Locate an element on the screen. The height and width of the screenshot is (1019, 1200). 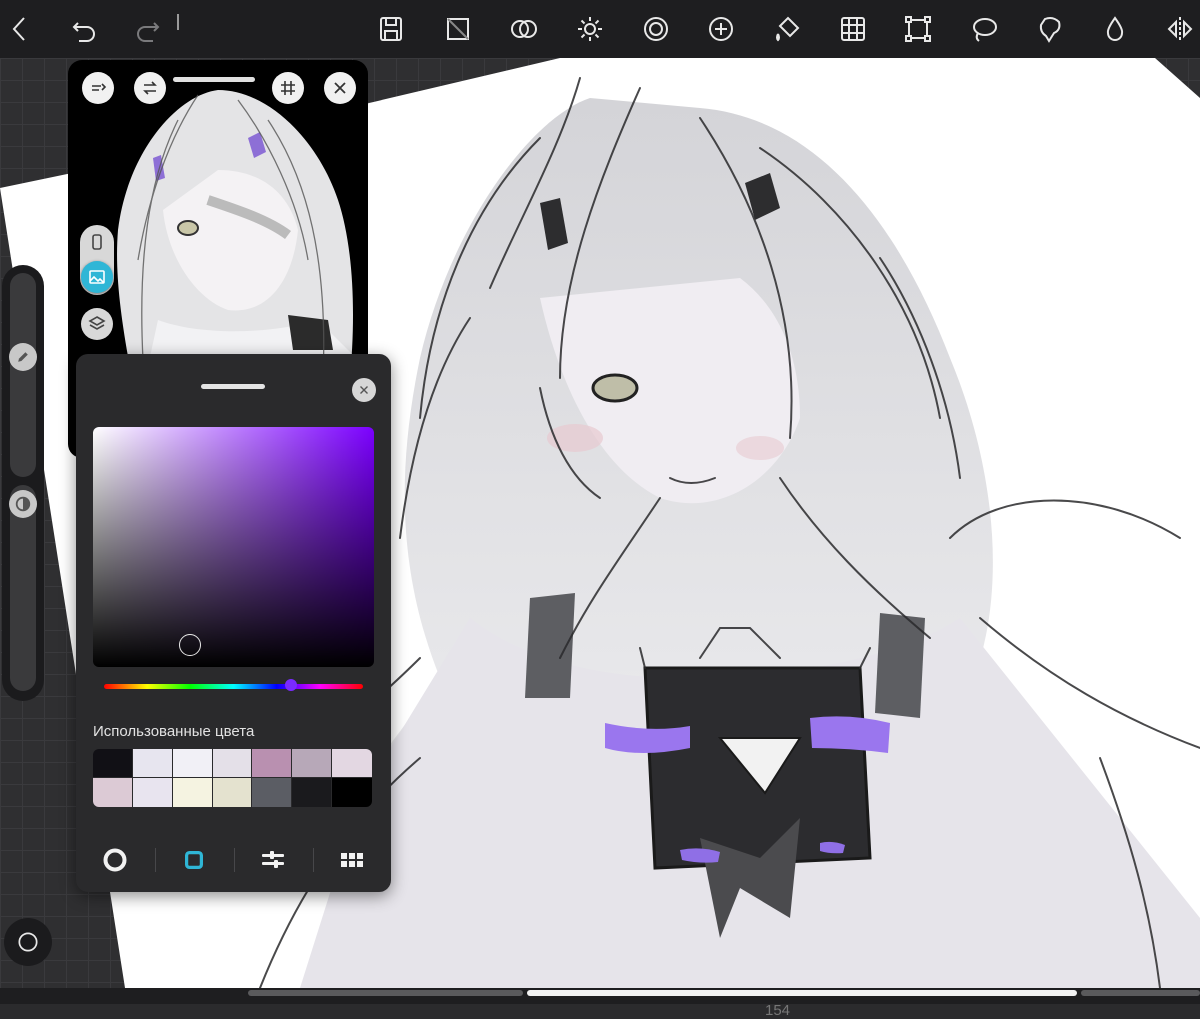
top-toolbar is located at coordinates (600, 29).